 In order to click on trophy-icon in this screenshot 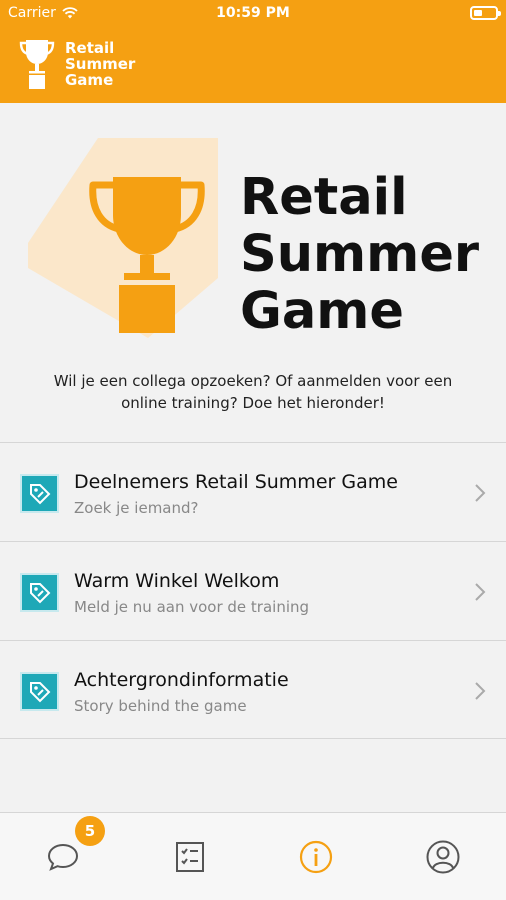, I will do `click(147, 255)`.